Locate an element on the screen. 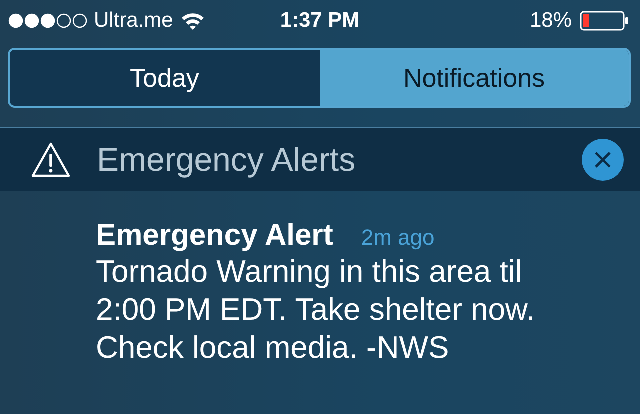 This screenshot has width=640, height=414. clock-time: 1:37 PM is located at coordinates (320, 21).